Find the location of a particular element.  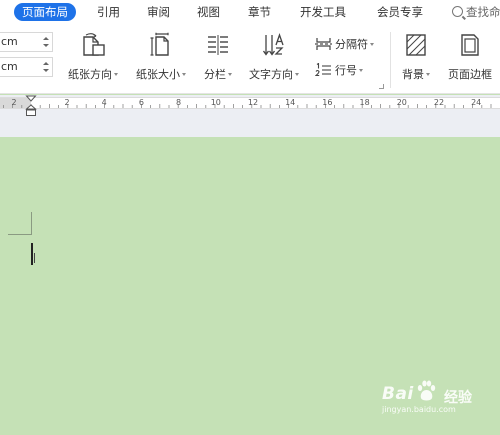

text-direction-button: 文字方向 is located at coordinates (274, 57).